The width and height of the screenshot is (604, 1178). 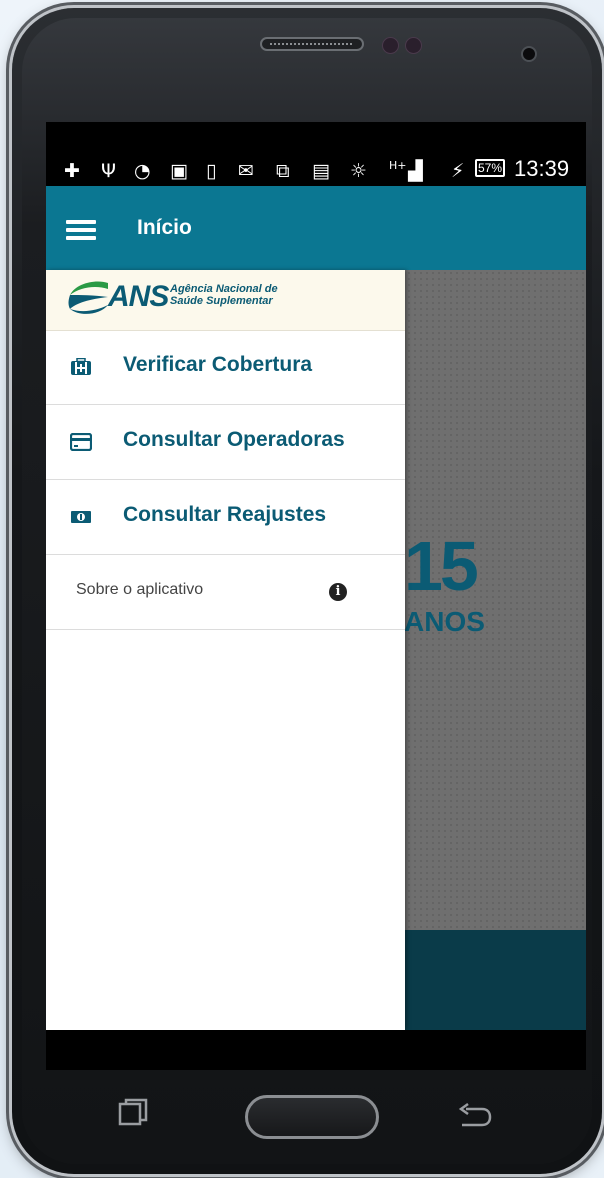 What do you see at coordinates (221, 301) in the screenshot?
I see `ans-subtitle-line2: Saúde Suplementar` at bounding box center [221, 301].